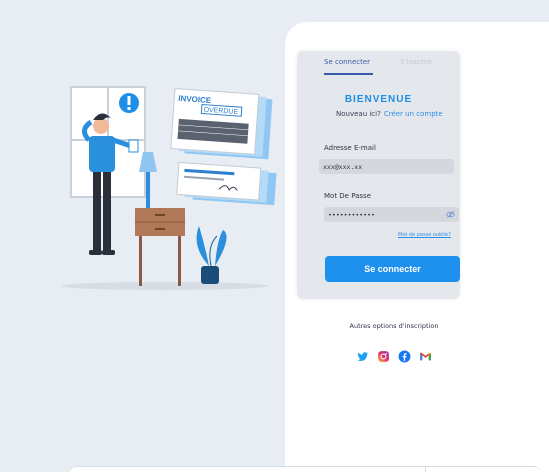 Image resolution: width=549 pixels, height=472 pixels. I want to click on email-label: Adresse E-mail, so click(350, 148).